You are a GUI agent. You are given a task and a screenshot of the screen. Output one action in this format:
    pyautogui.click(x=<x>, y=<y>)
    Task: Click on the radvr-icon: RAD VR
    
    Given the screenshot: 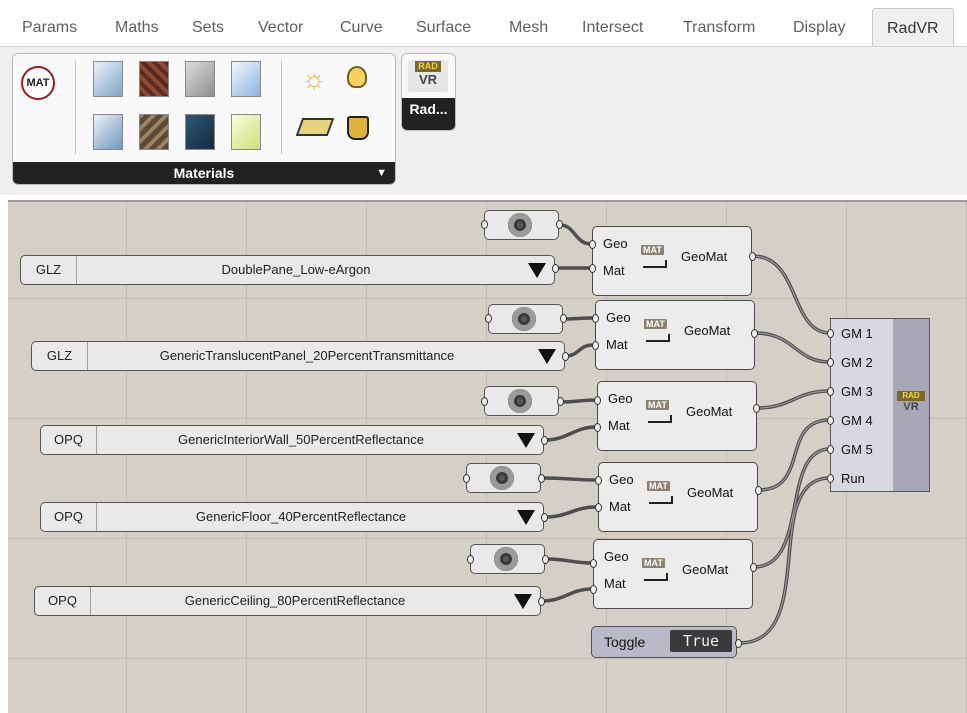 What is the action you would take?
    pyautogui.click(x=428, y=76)
    